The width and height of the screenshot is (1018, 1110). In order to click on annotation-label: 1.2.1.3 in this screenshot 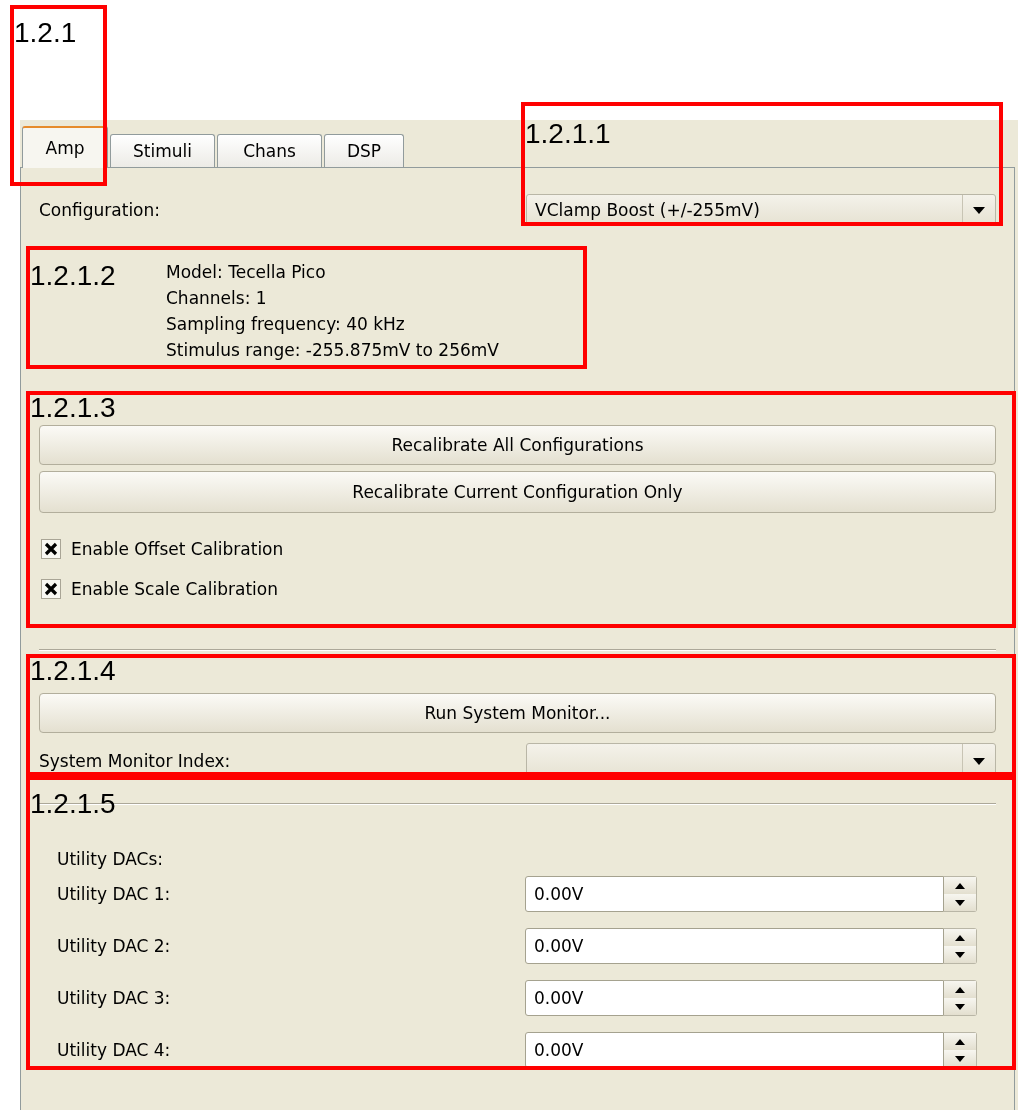, I will do `click(73, 408)`.